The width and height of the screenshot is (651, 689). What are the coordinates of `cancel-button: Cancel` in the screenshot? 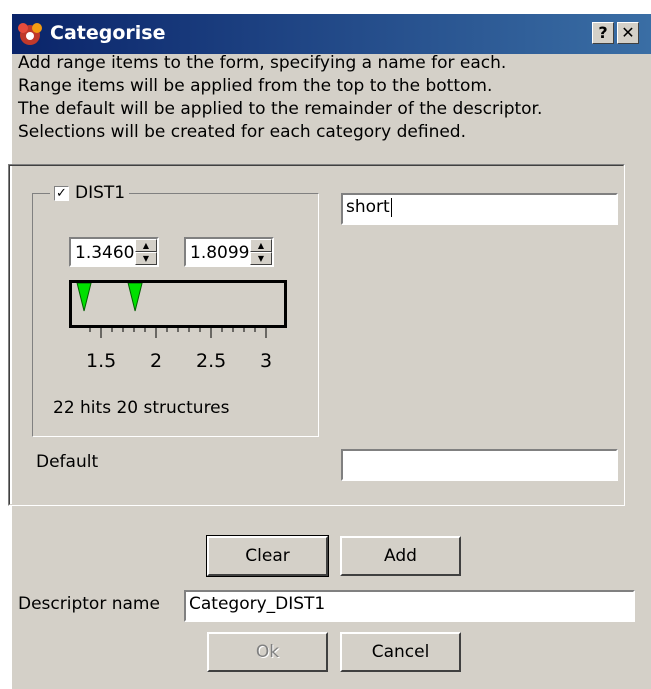 It's located at (400, 652).